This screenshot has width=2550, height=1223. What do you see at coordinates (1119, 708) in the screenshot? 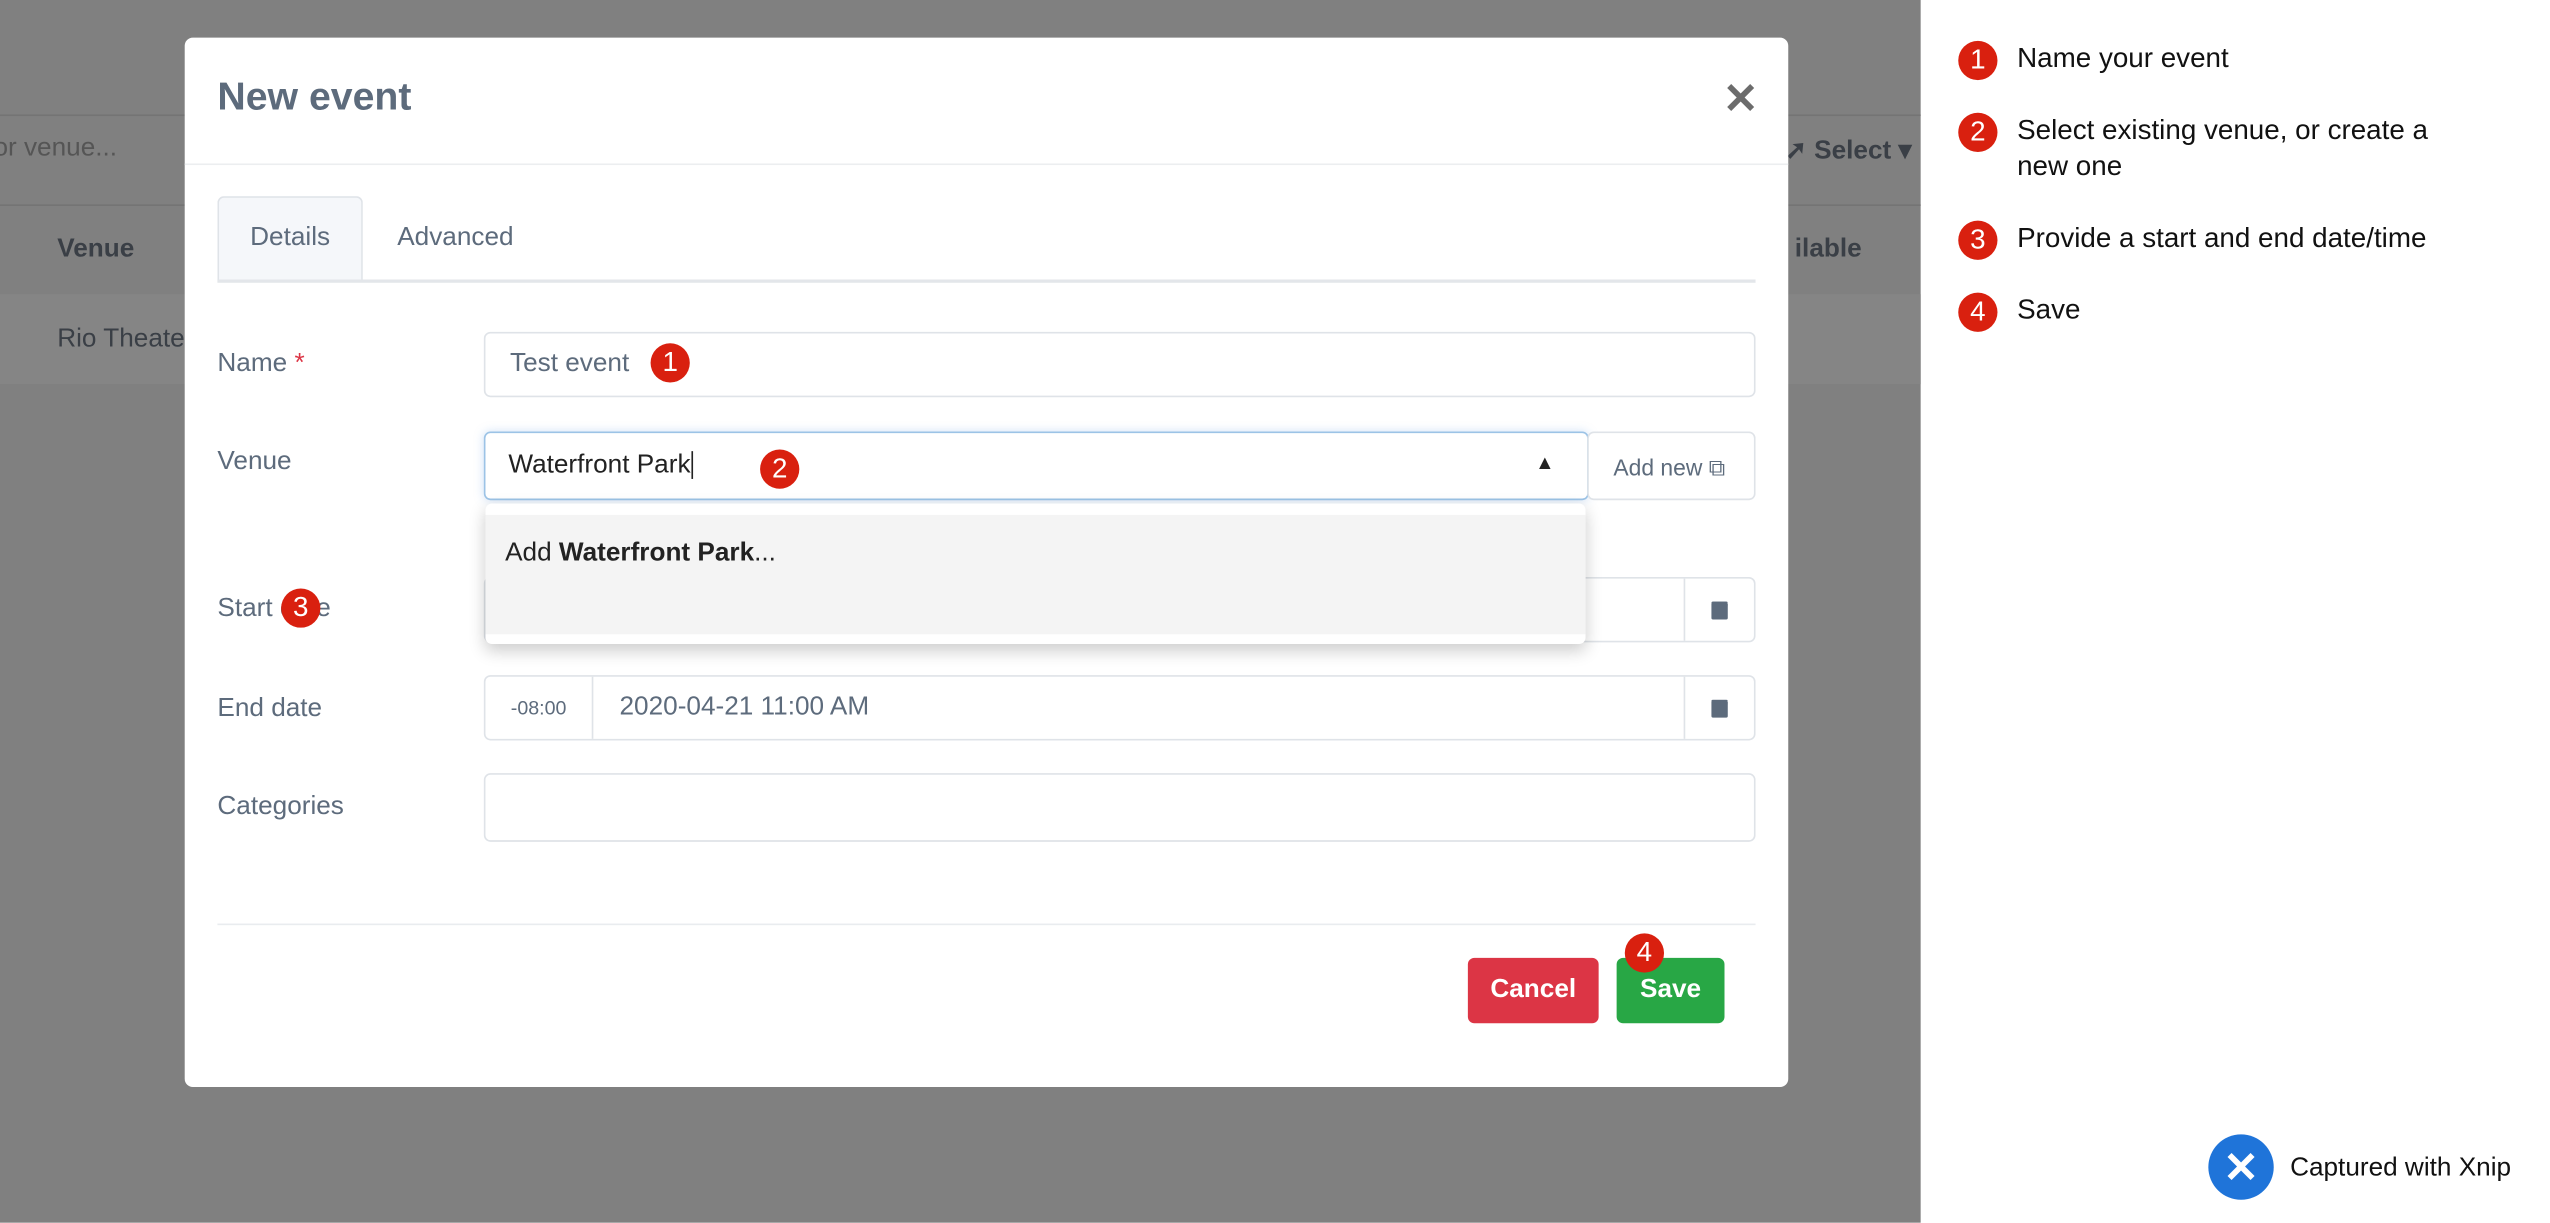
I see `end-date-input: -08:00 2020-04-21 11:00 AM` at bounding box center [1119, 708].